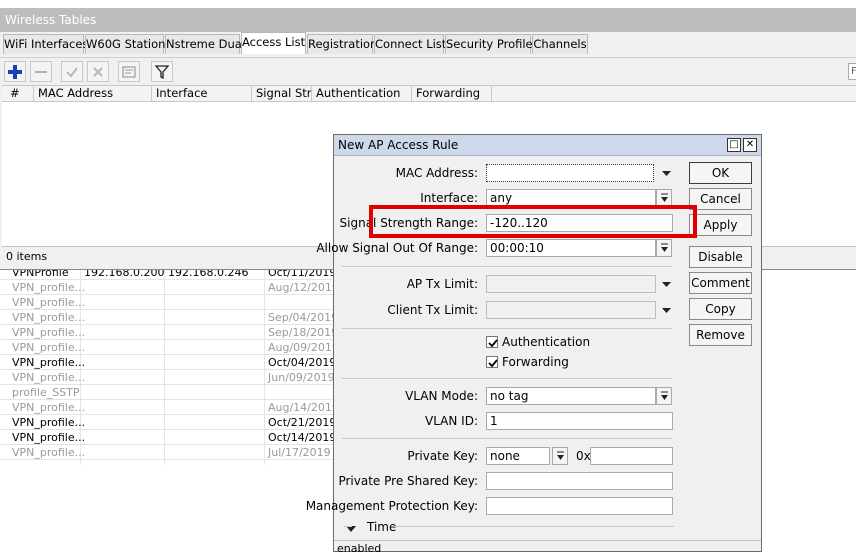 This screenshot has height=552, width=856. I want to click on tab-w60g-station: W60G Station, so click(125, 44).